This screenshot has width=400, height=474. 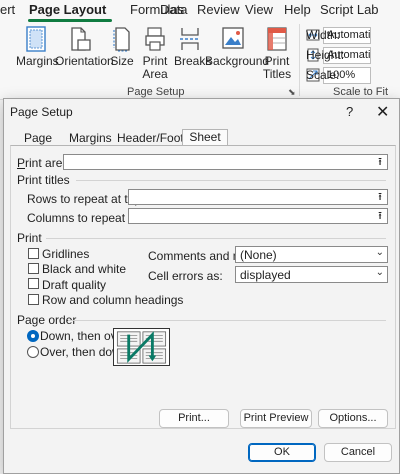 What do you see at coordinates (33, 268) in the screenshot?
I see `black-and-white-checkbox` at bounding box center [33, 268].